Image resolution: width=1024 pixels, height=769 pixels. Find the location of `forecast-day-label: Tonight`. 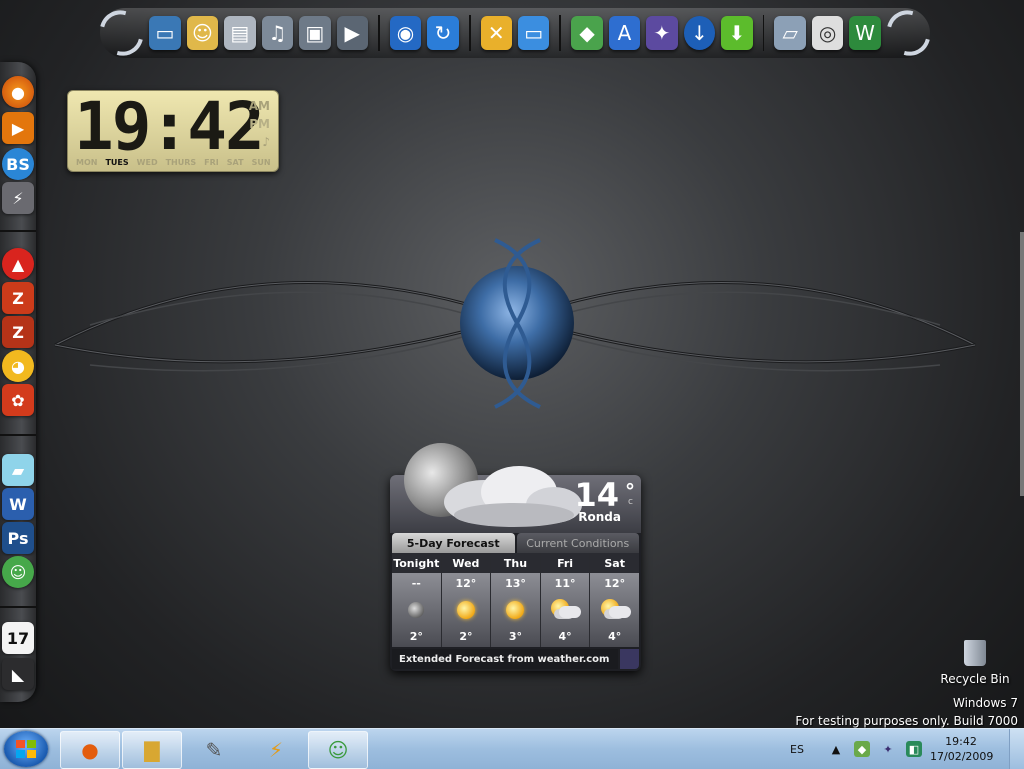

forecast-day-label: Tonight is located at coordinates (416, 563).